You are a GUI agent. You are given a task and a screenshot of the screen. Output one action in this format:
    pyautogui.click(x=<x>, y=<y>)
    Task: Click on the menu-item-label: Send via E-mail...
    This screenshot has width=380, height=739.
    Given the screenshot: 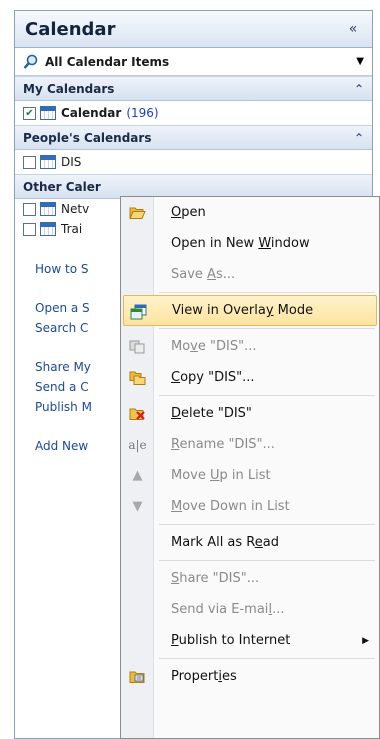 What is the action you would take?
    pyautogui.click(x=228, y=609)
    